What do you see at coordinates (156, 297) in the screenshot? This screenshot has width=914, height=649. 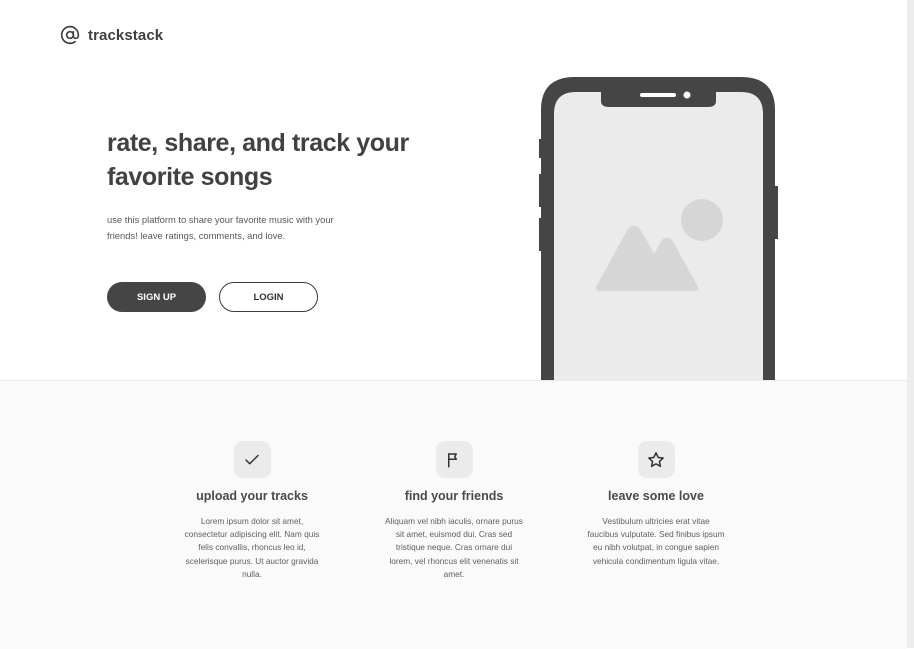 I see `signup-button: SIGN UP` at bounding box center [156, 297].